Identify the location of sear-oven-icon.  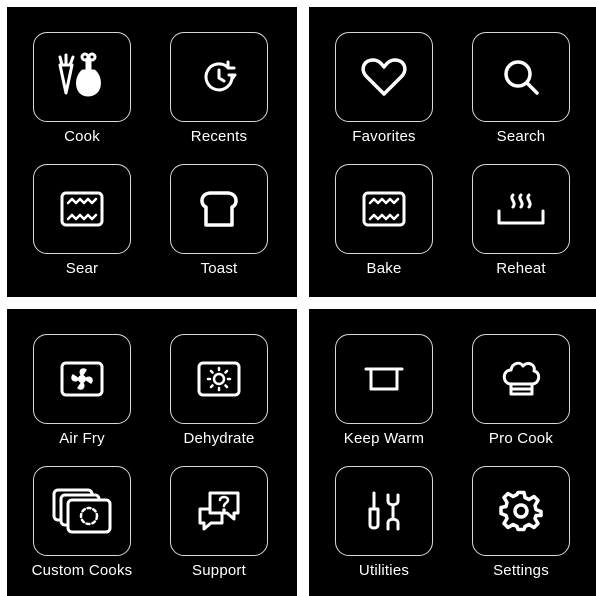
(82, 209).